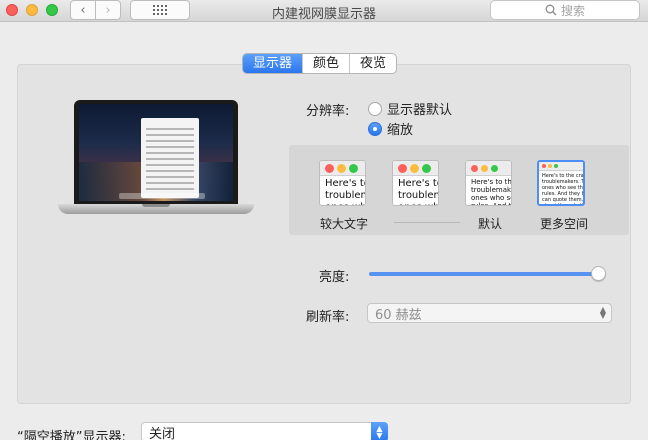 The height and width of the screenshot is (440, 648). What do you see at coordinates (418, 191) in the screenshot?
I see `scale-sample-text: Here's to th troublemak ones who s` at bounding box center [418, 191].